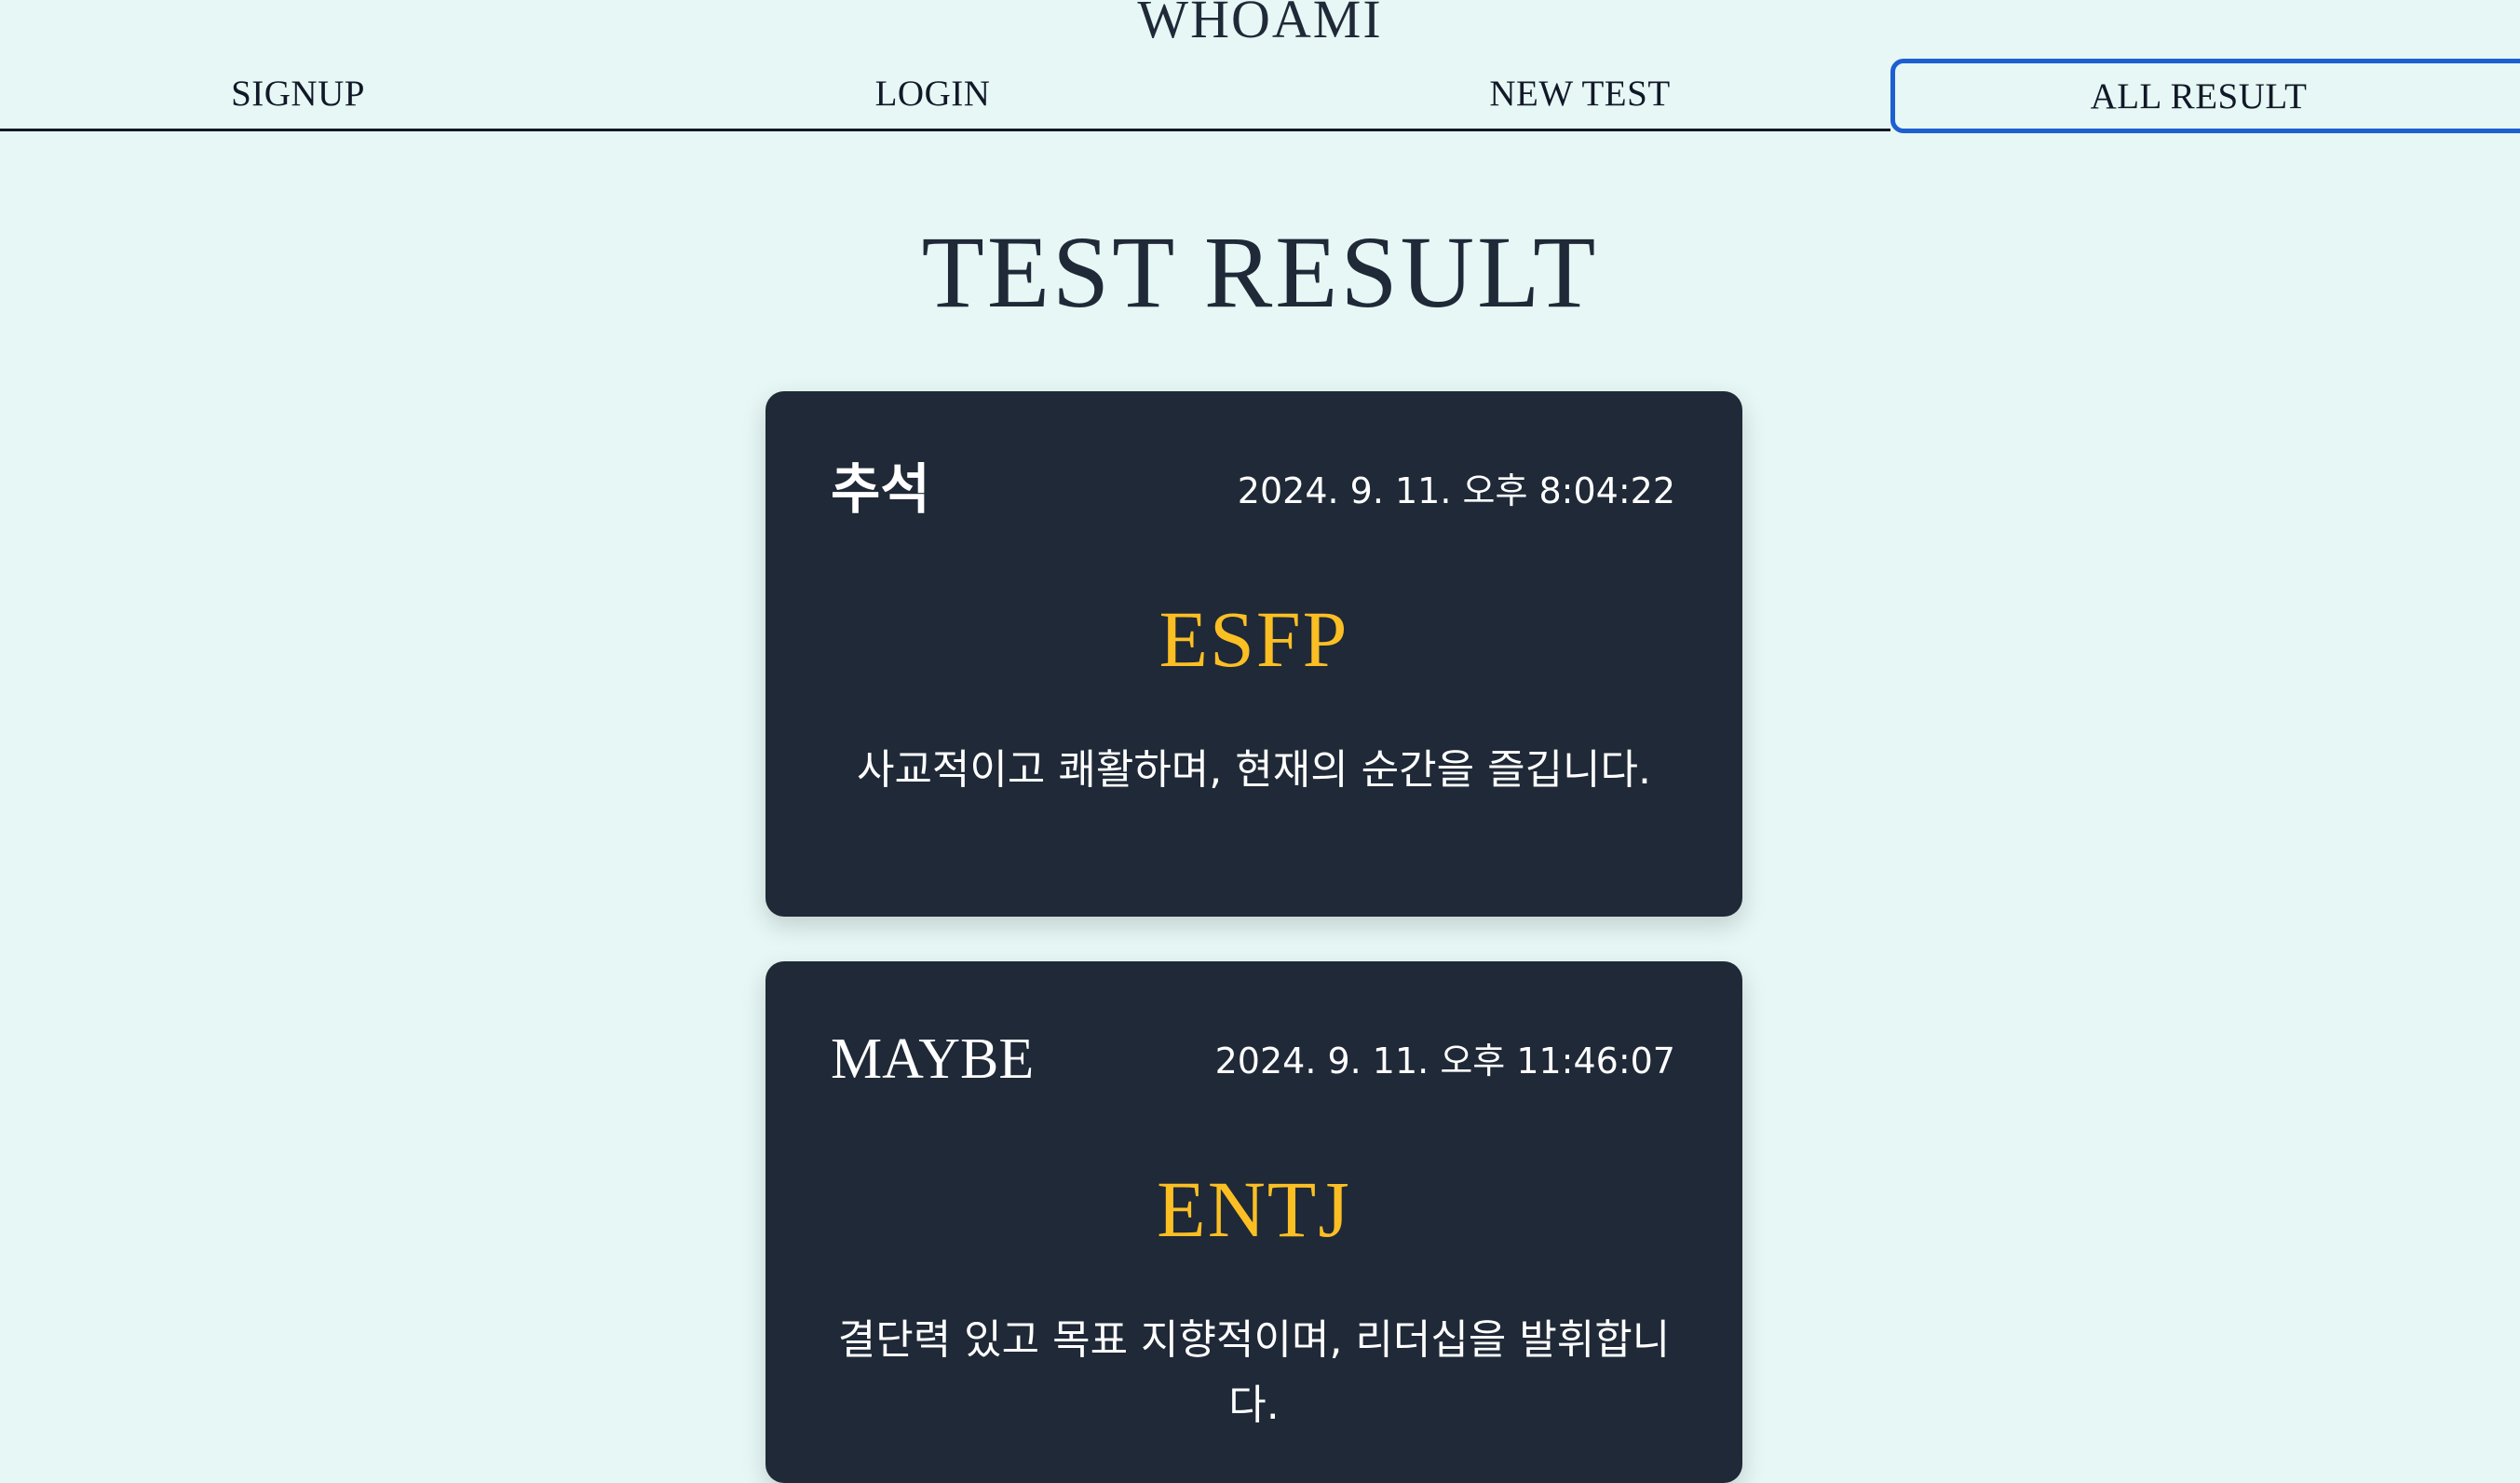  What do you see at coordinates (1253, 639) in the screenshot?
I see `result-type: ESFP` at bounding box center [1253, 639].